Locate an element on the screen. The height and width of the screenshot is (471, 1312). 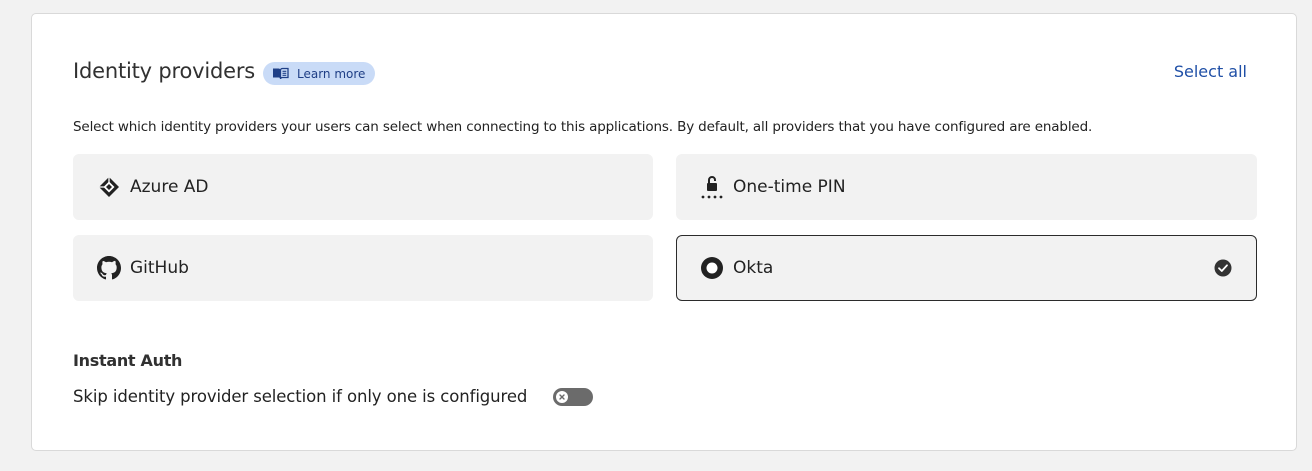
provider-label: GitHub is located at coordinates (159, 268).